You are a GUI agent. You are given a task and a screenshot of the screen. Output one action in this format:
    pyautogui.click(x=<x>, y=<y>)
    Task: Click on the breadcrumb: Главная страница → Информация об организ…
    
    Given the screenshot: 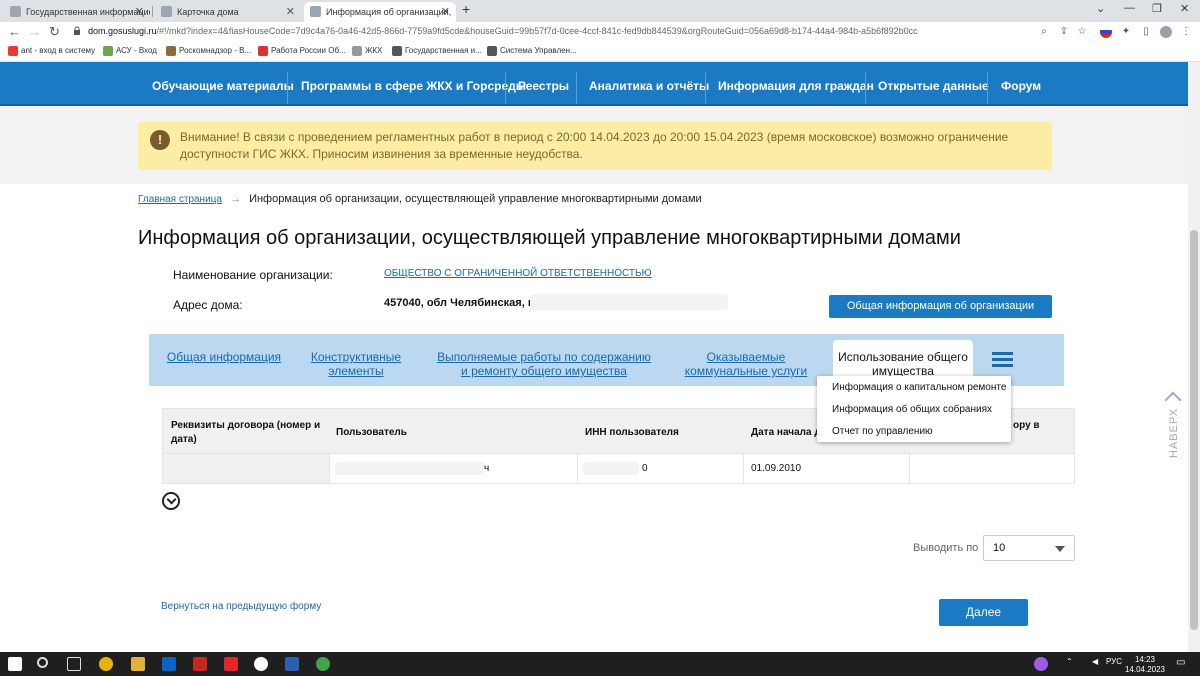 What is the action you would take?
    pyautogui.click(x=420, y=199)
    